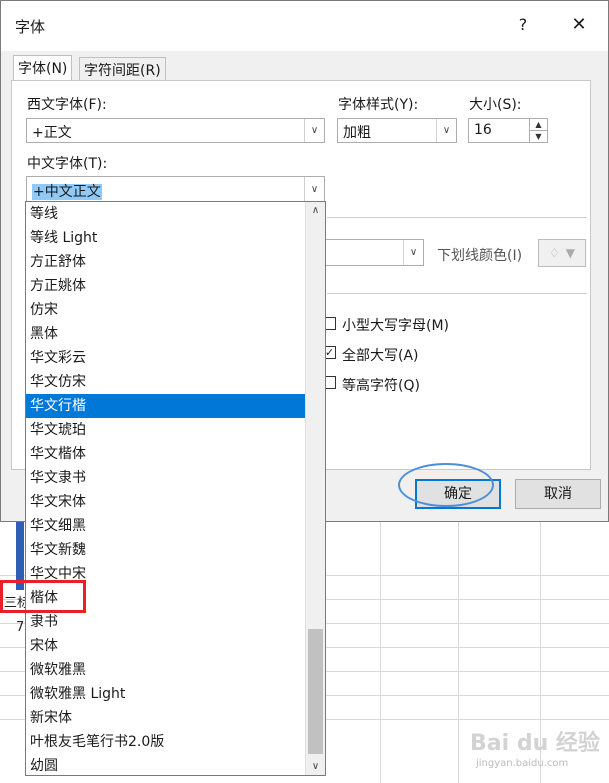  I want to click on scroll-thumb, so click(315, 691).